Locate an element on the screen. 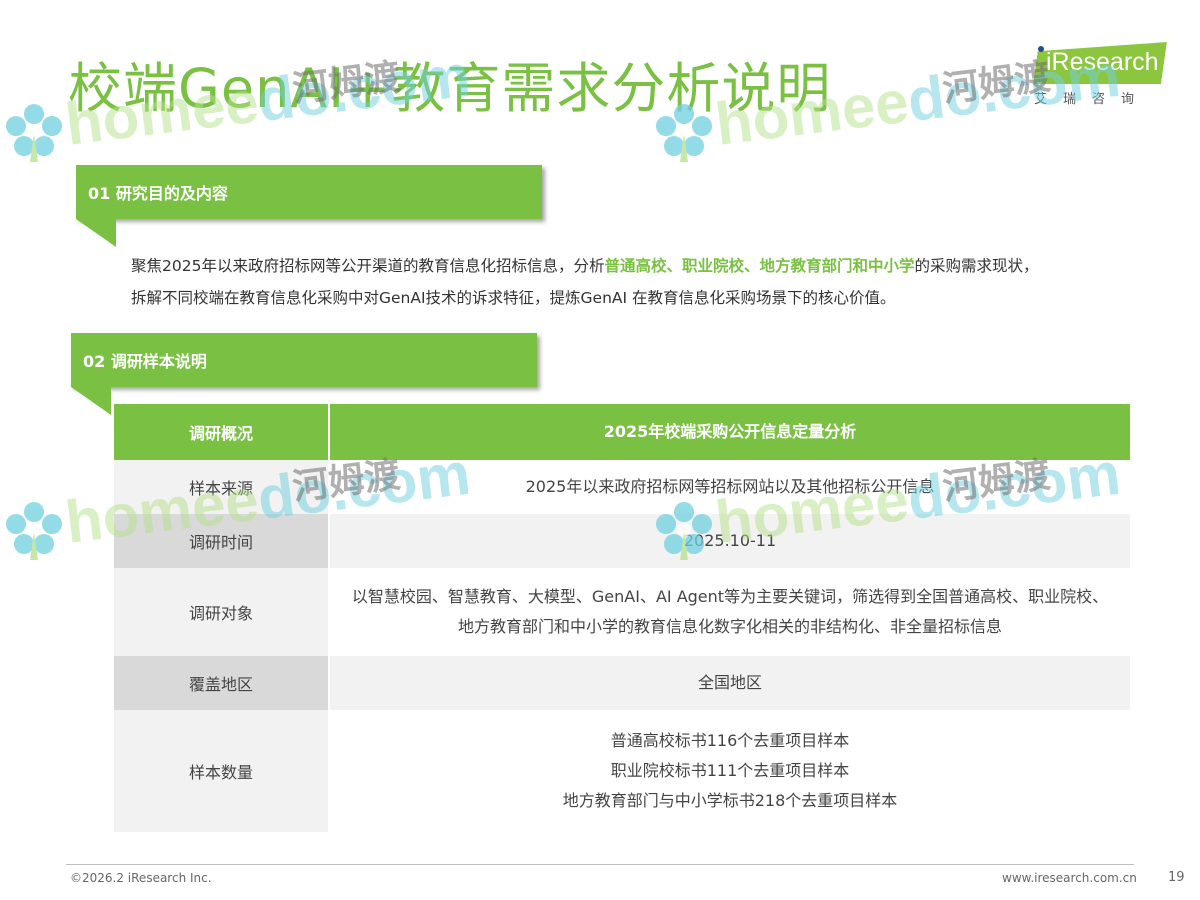 The width and height of the screenshot is (1200, 900). row-value-line: 2025.10-11 is located at coordinates (730, 540).